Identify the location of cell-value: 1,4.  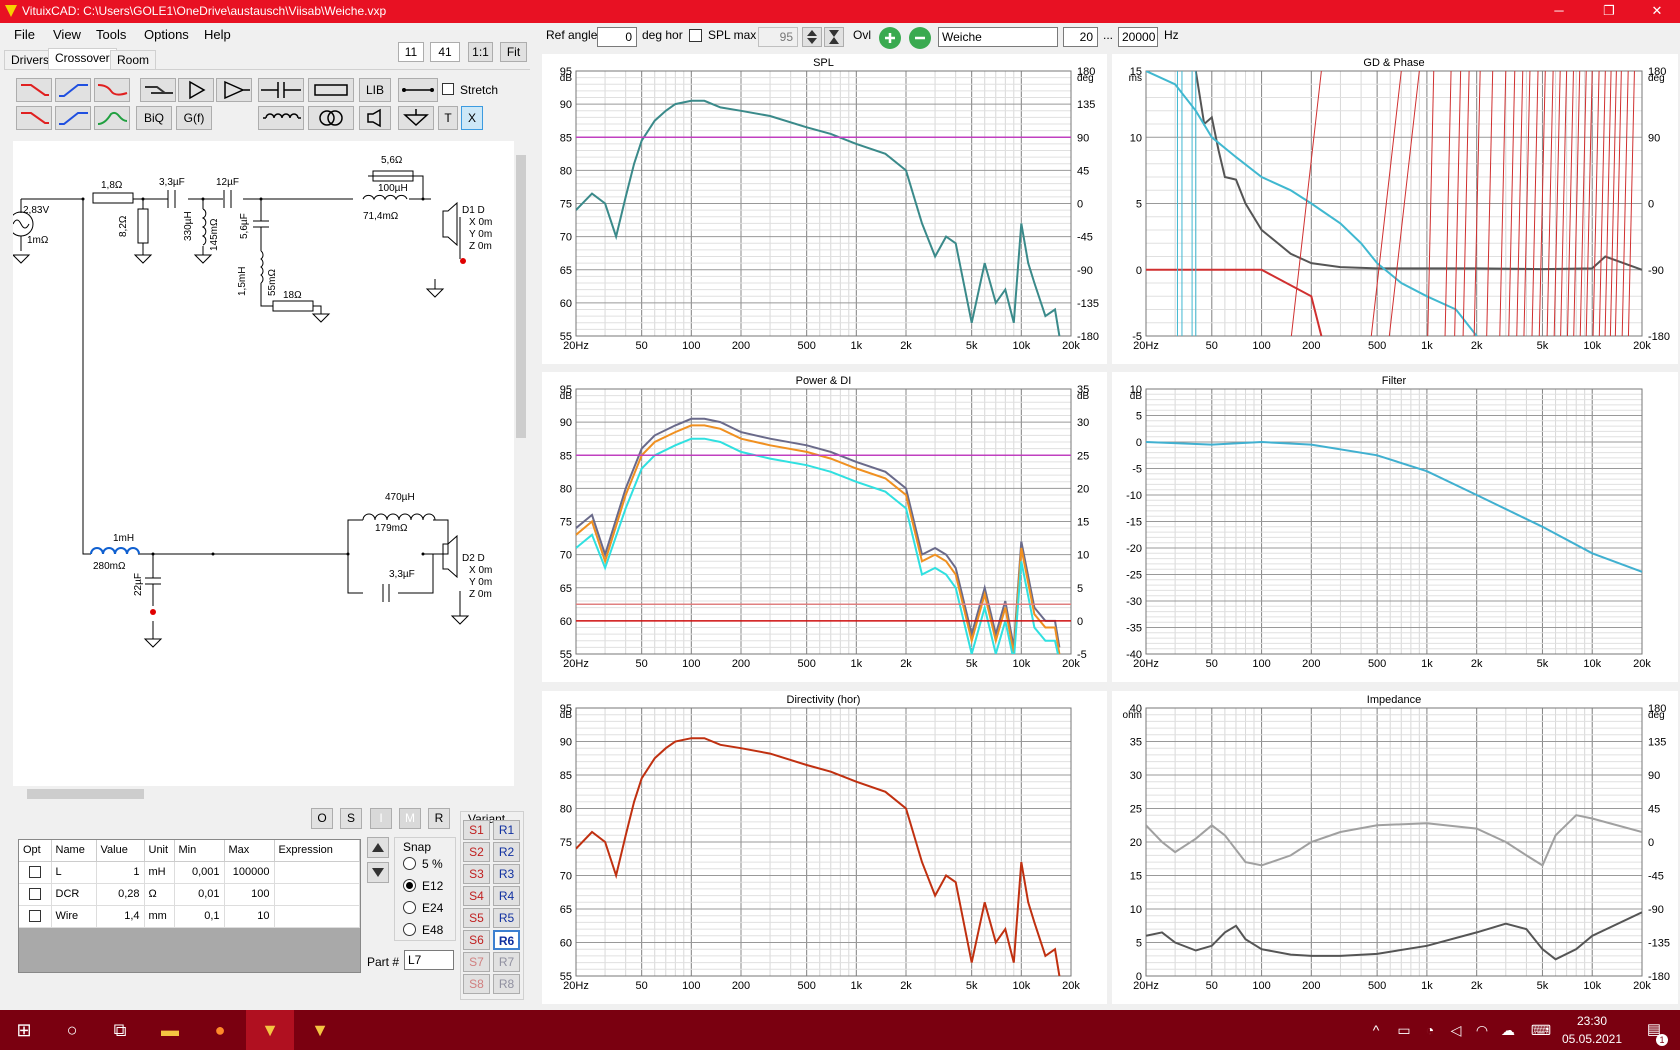
(120, 916).